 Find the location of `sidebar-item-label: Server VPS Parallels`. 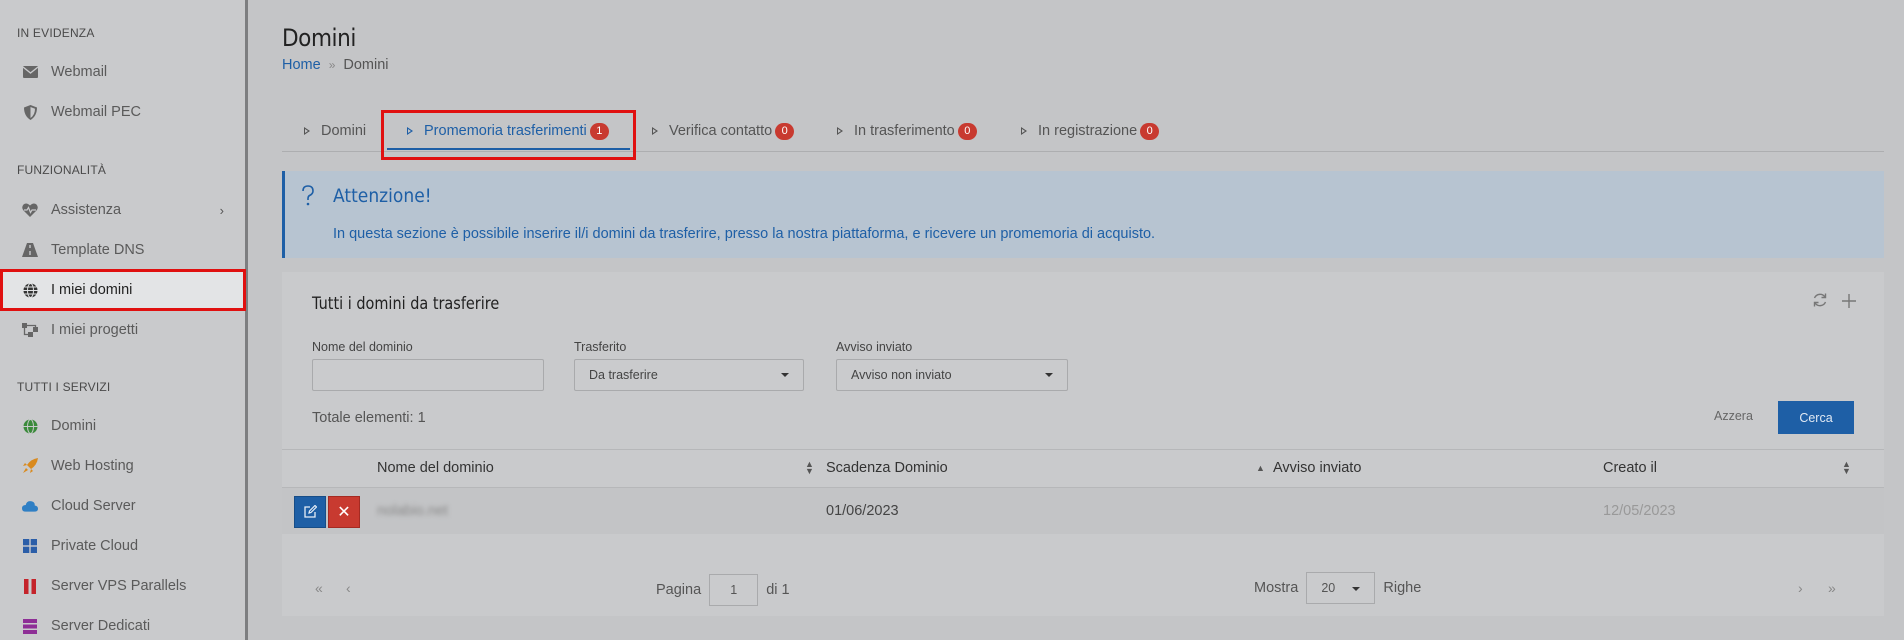

sidebar-item-label: Server VPS Parallels is located at coordinates (119, 586).